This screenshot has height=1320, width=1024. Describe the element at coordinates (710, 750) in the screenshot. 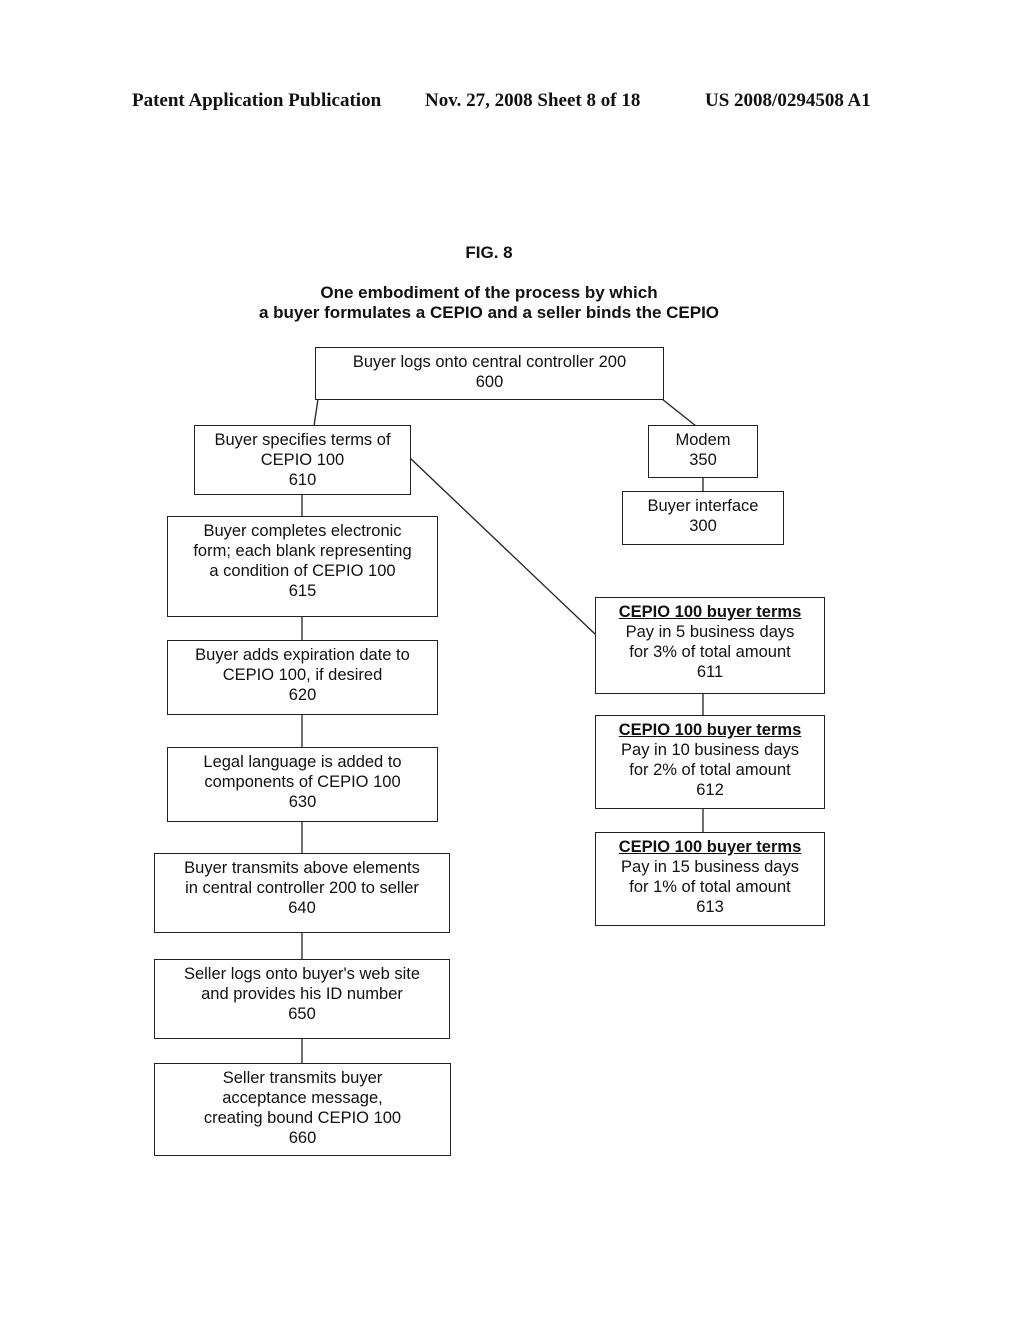

I see `terms-612-line-1: Pay in 10 business days` at that location.